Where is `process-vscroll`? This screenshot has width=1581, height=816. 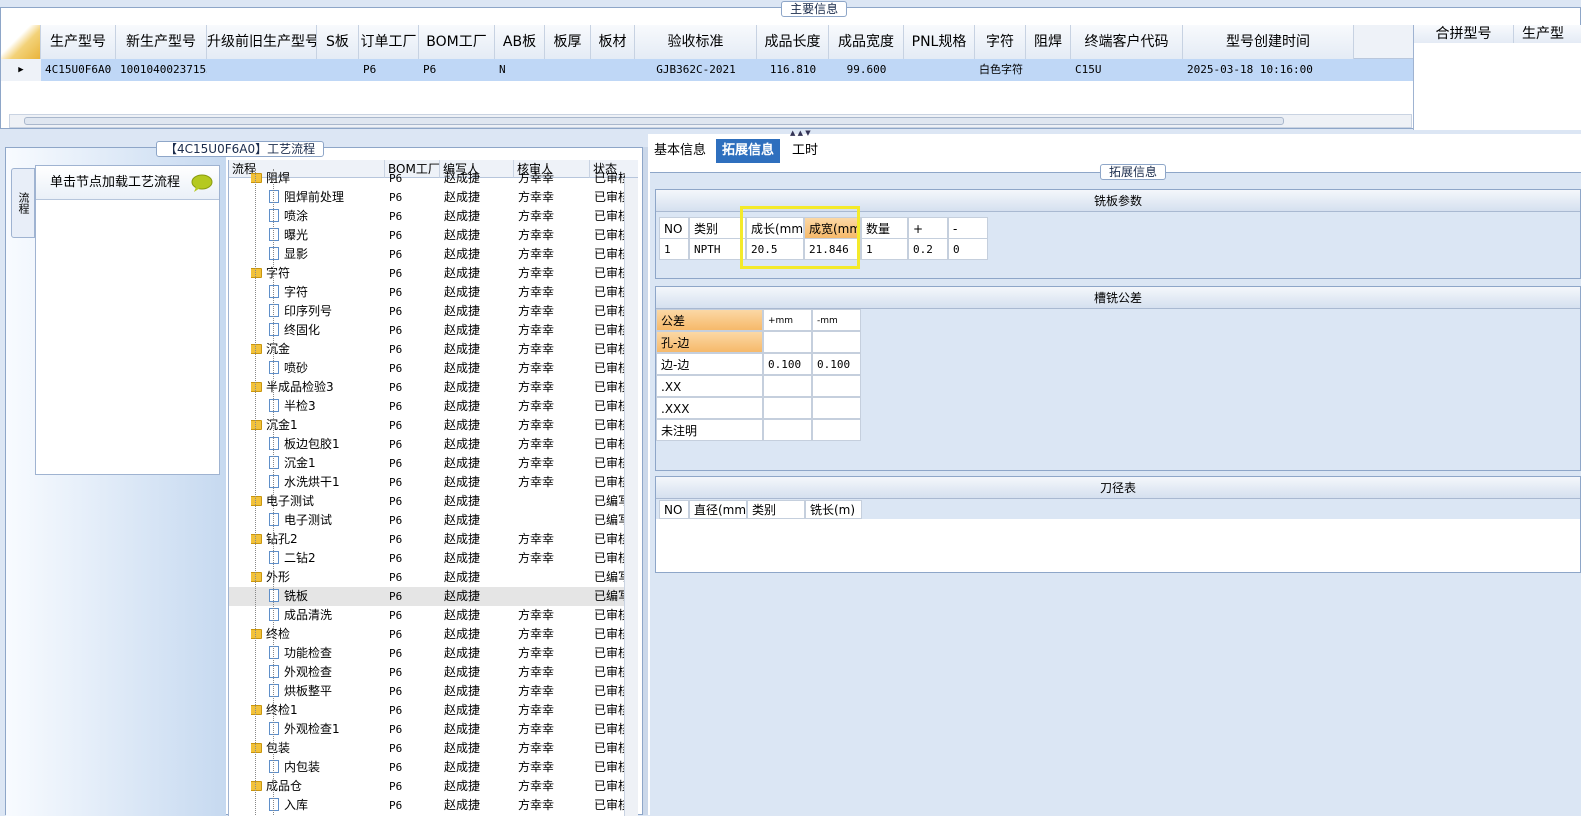 process-vscroll is located at coordinates (631, 497).